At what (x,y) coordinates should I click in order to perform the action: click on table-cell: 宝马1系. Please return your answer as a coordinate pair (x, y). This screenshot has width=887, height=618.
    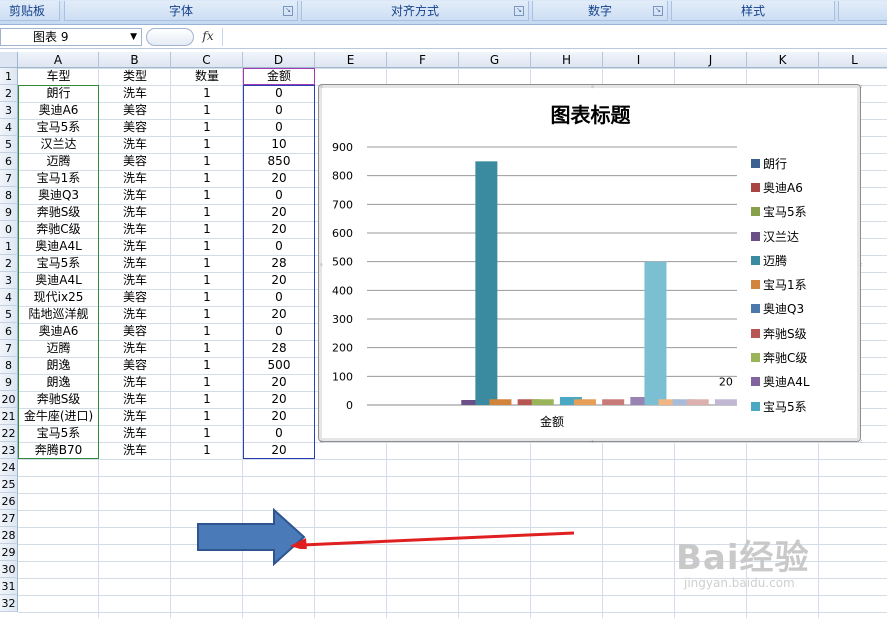
    Looking at the image, I should click on (58, 178).